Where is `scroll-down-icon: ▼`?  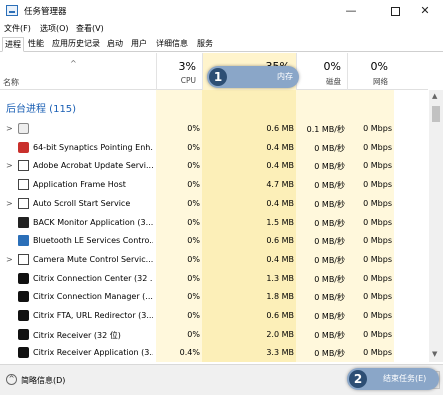
scroll-down-icon: ▼ is located at coordinates (434, 354).